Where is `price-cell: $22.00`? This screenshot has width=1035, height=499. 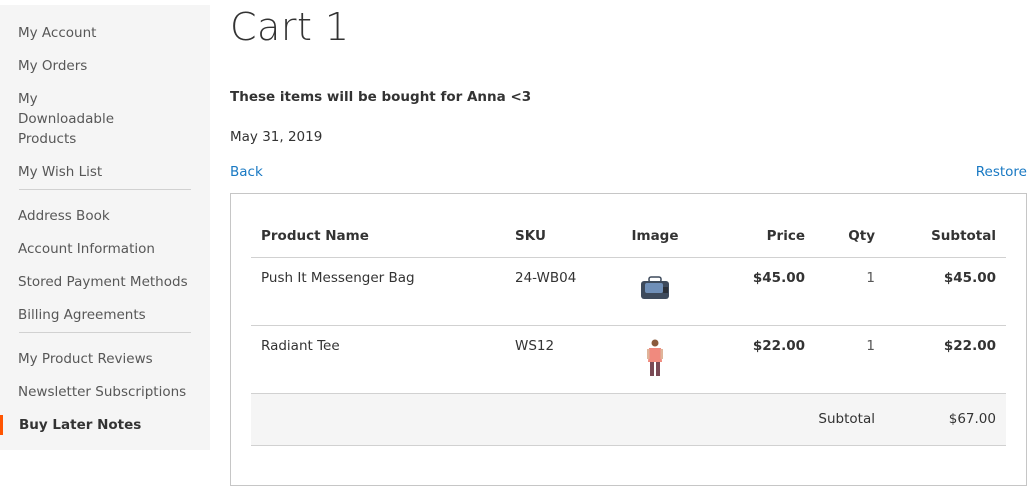 price-cell: $22.00 is located at coordinates (760, 359).